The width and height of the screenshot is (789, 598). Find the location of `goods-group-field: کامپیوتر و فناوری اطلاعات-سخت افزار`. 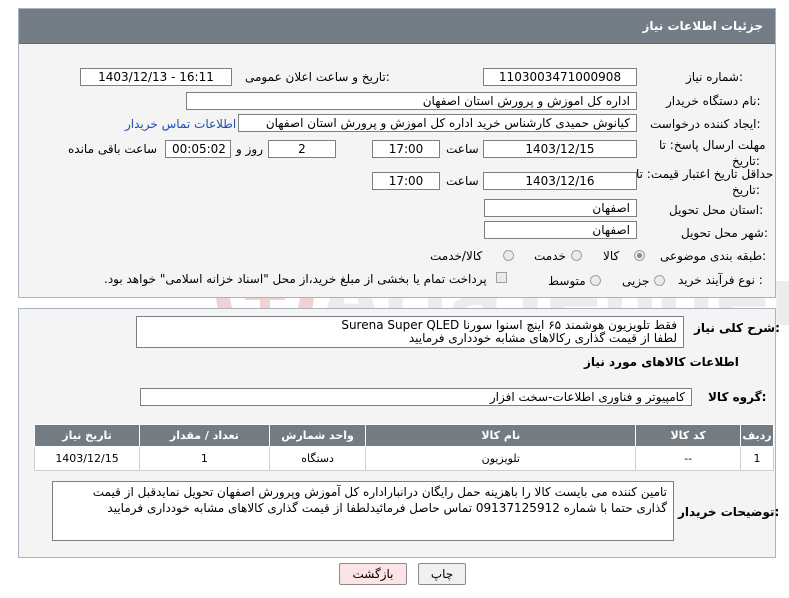

goods-group-field: کامپیوتر و فناوری اطلاعات-سخت افزار is located at coordinates (416, 397).